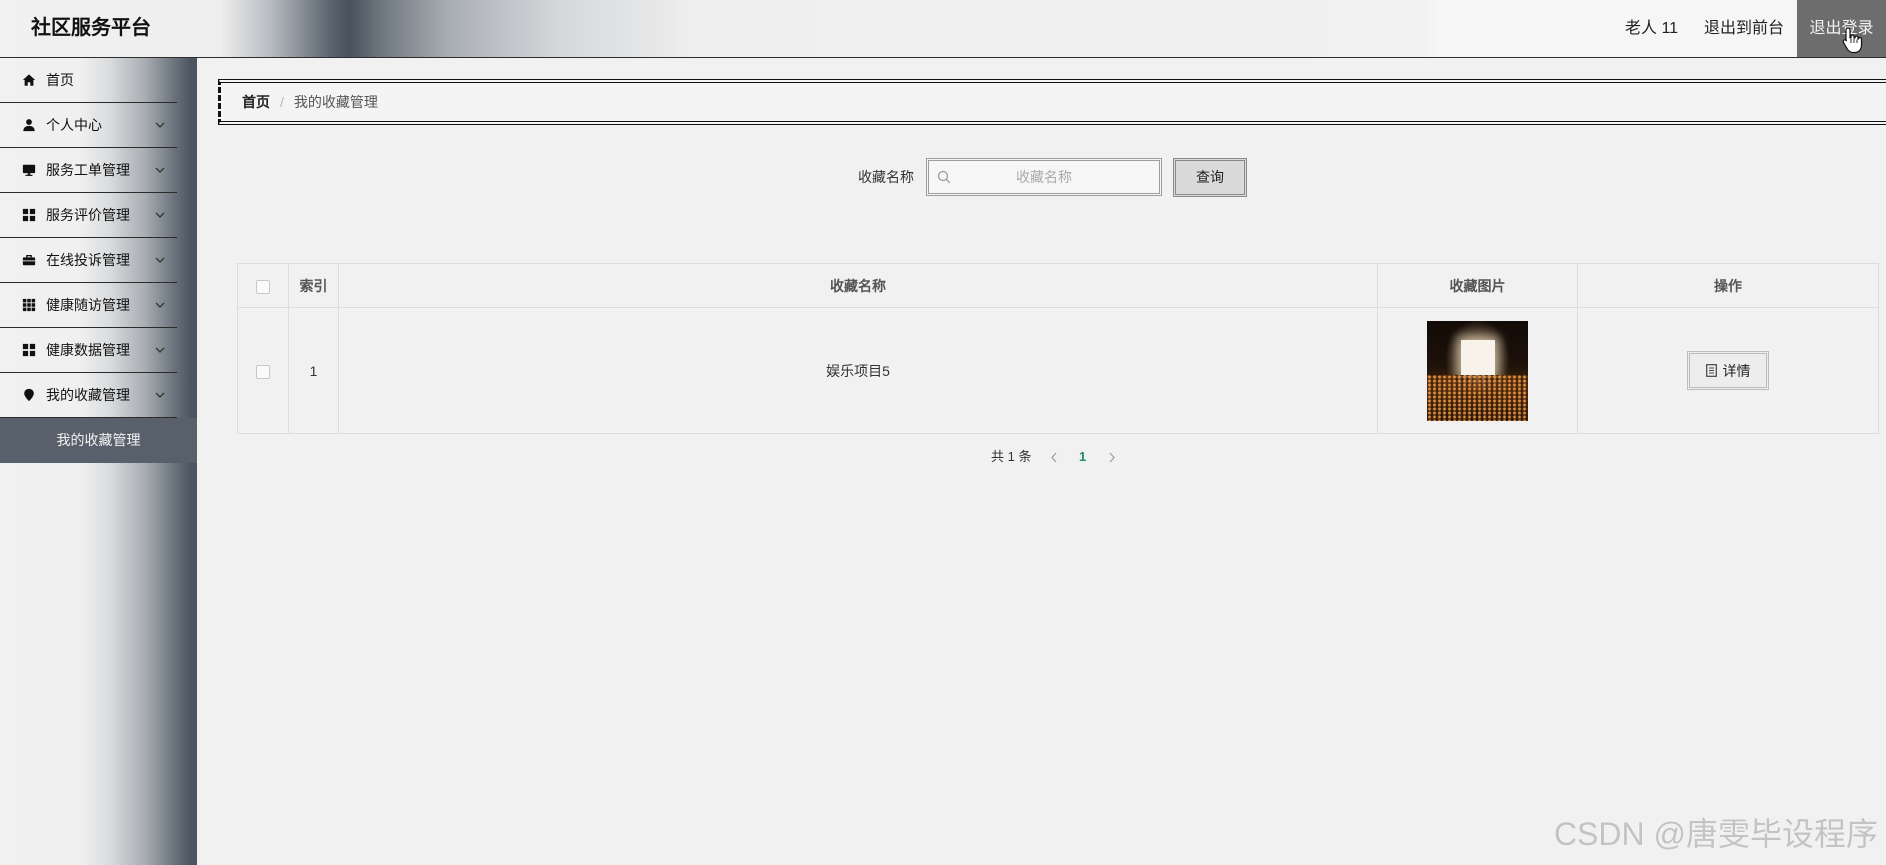 The width and height of the screenshot is (1886, 865). Describe the element at coordinates (74, 125) in the screenshot. I see `sidebar-item-label: 个人中心` at that location.